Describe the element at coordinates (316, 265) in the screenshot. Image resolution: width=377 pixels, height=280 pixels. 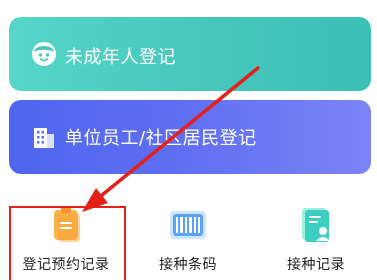
I see `vaccination-record-label: 接种记录` at that location.